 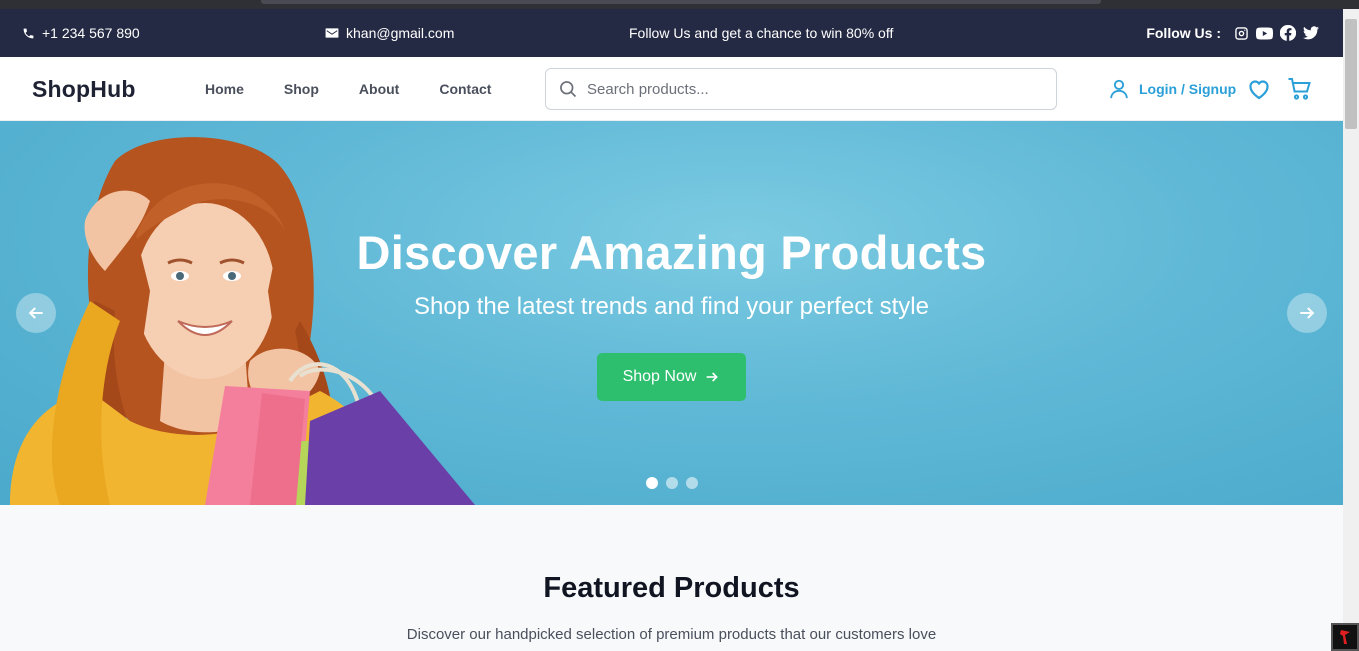 What do you see at coordinates (671, 252) in the screenshot?
I see `hero-title: Discover Amazing Products` at bounding box center [671, 252].